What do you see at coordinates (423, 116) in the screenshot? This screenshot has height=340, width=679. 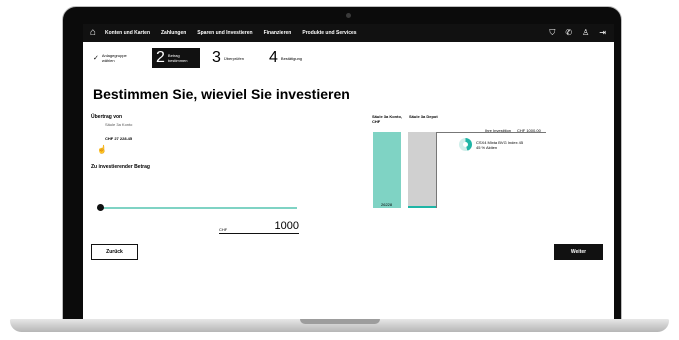 I see `chart-col2-header: Säule 3a Depot` at bounding box center [423, 116].